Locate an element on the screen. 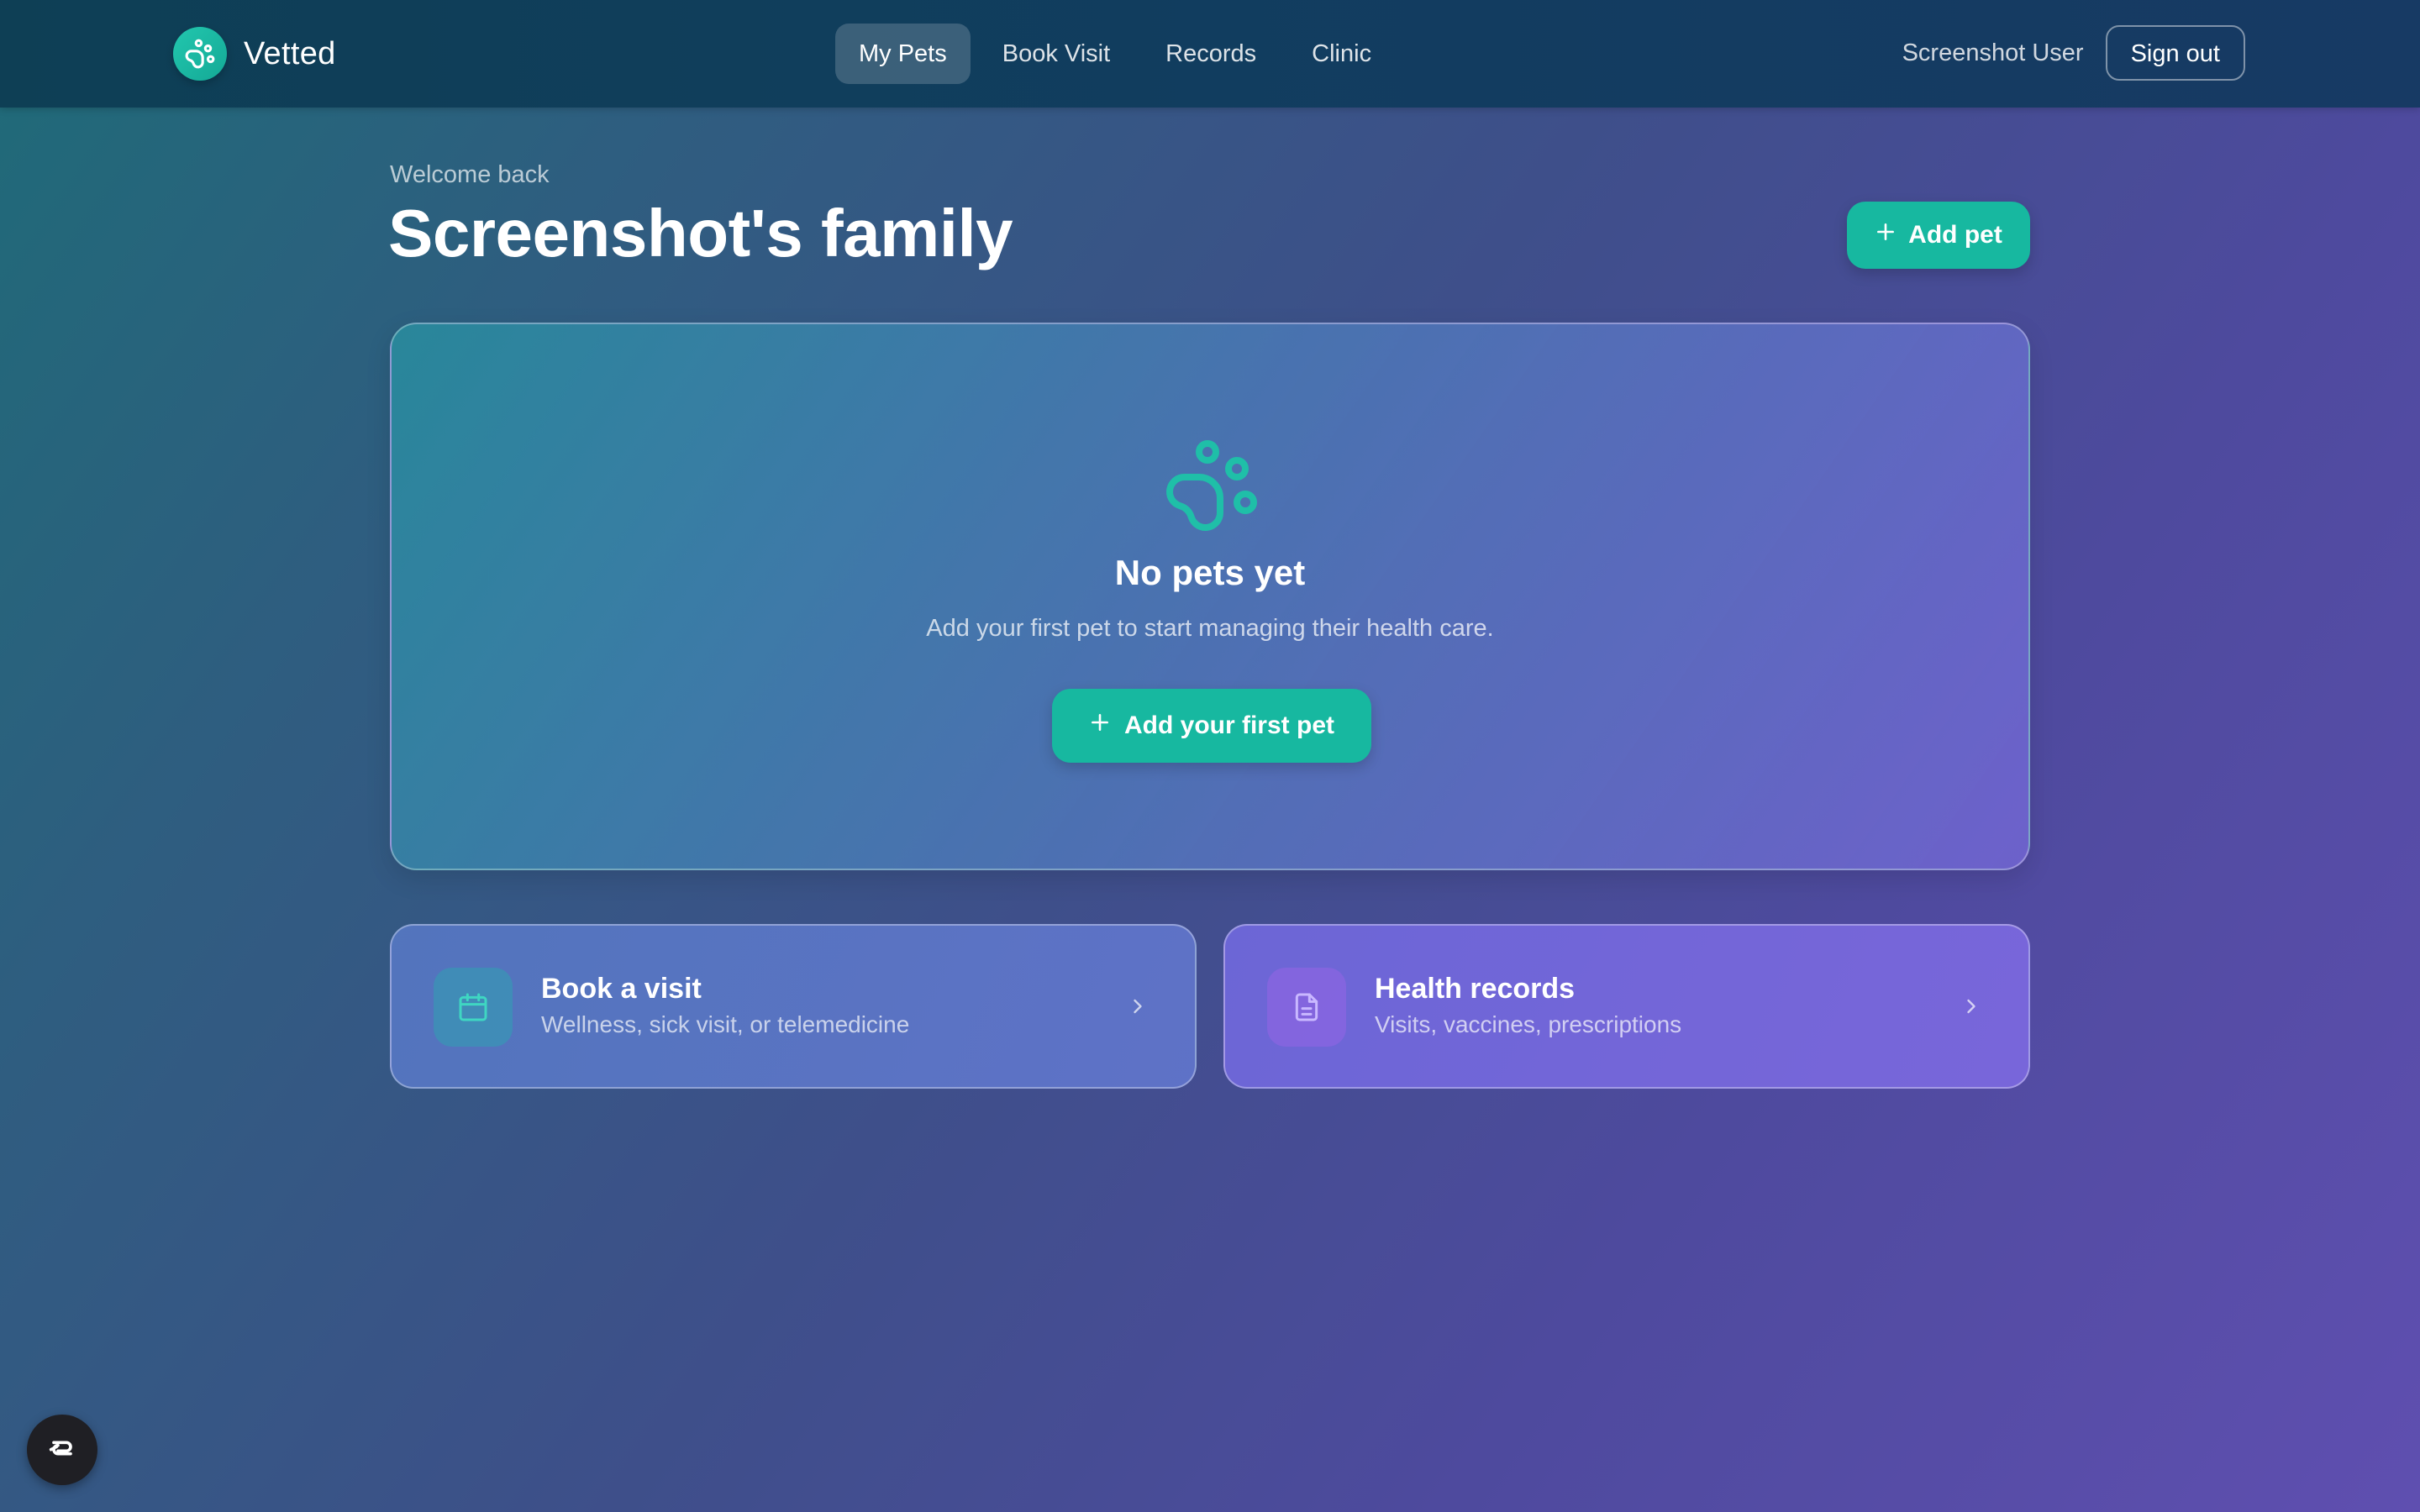 The width and height of the screenshot is (2420, 1512). assistant-icon is located at coordinates (62, 1450).